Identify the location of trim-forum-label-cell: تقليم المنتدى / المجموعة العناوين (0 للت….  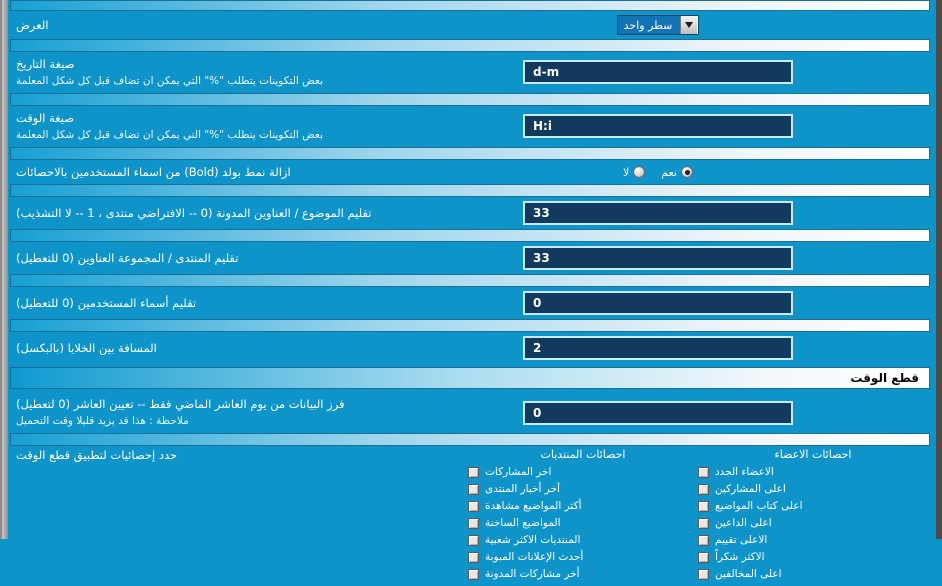
(199, 258).